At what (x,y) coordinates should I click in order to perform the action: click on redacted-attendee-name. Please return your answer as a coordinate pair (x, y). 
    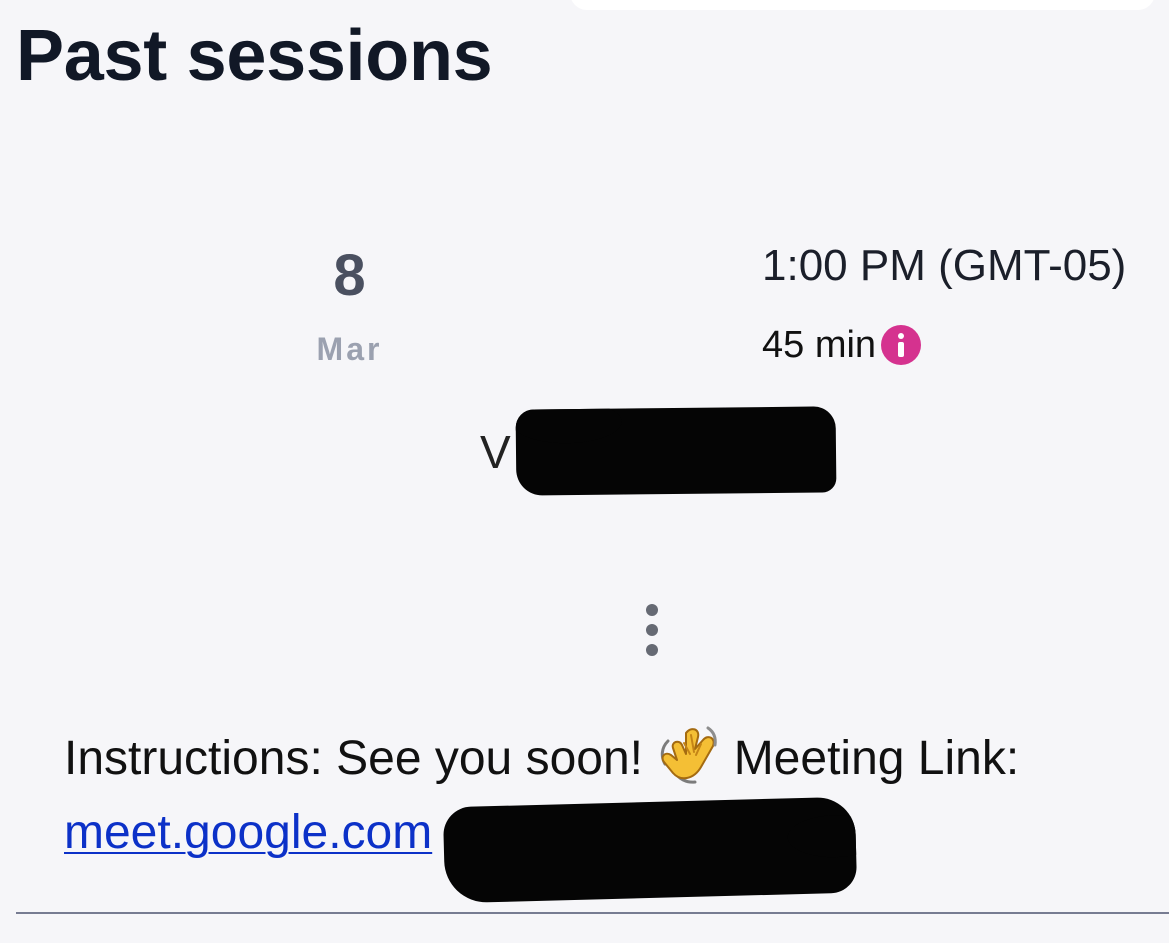
    Looking at the image, I should click on (676, 451).